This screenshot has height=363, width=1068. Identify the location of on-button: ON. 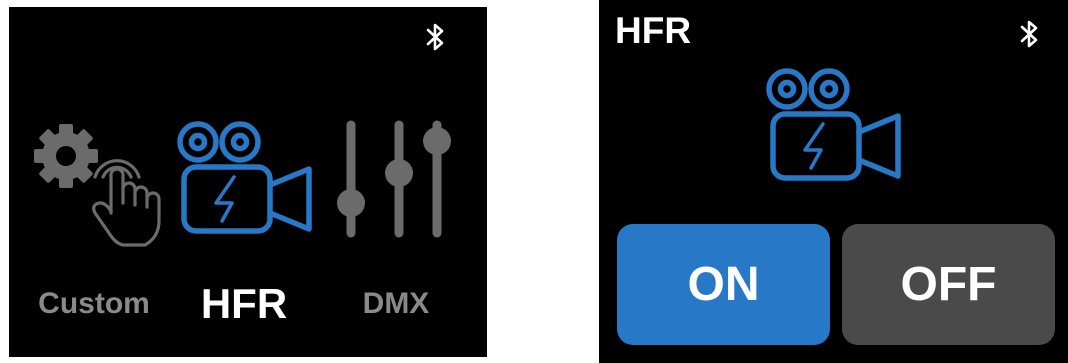
(723, 284).